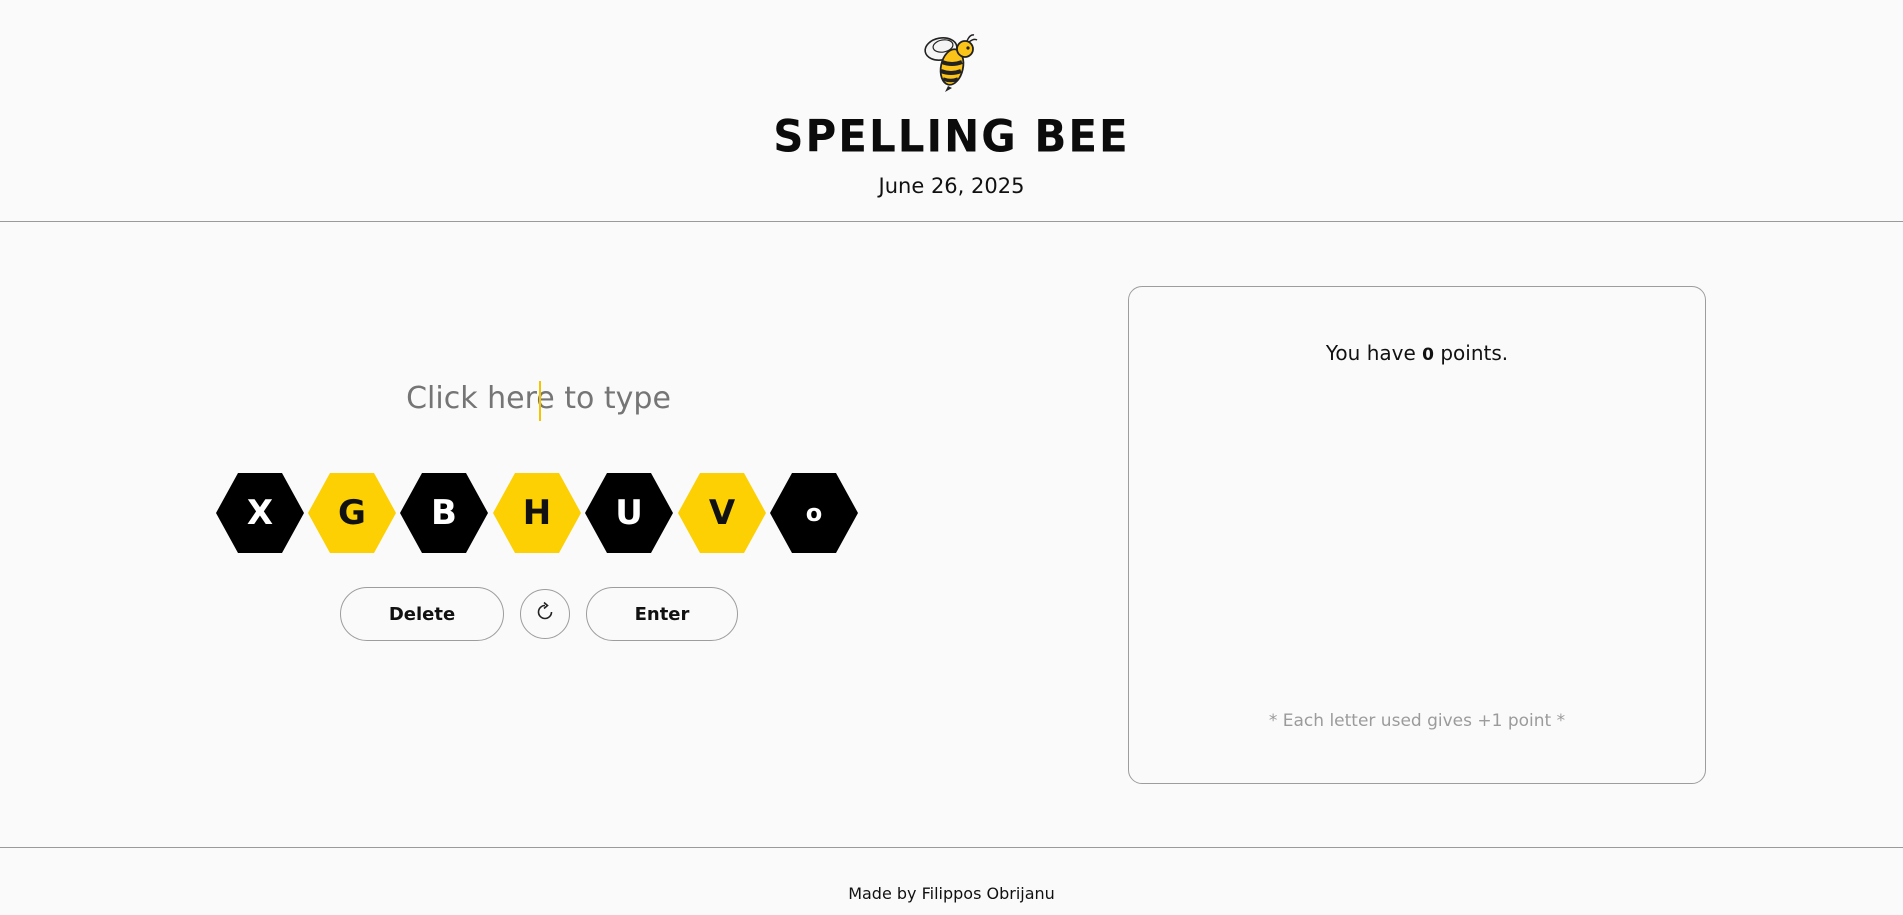  I want to click on text-caret, so click(540, 401).